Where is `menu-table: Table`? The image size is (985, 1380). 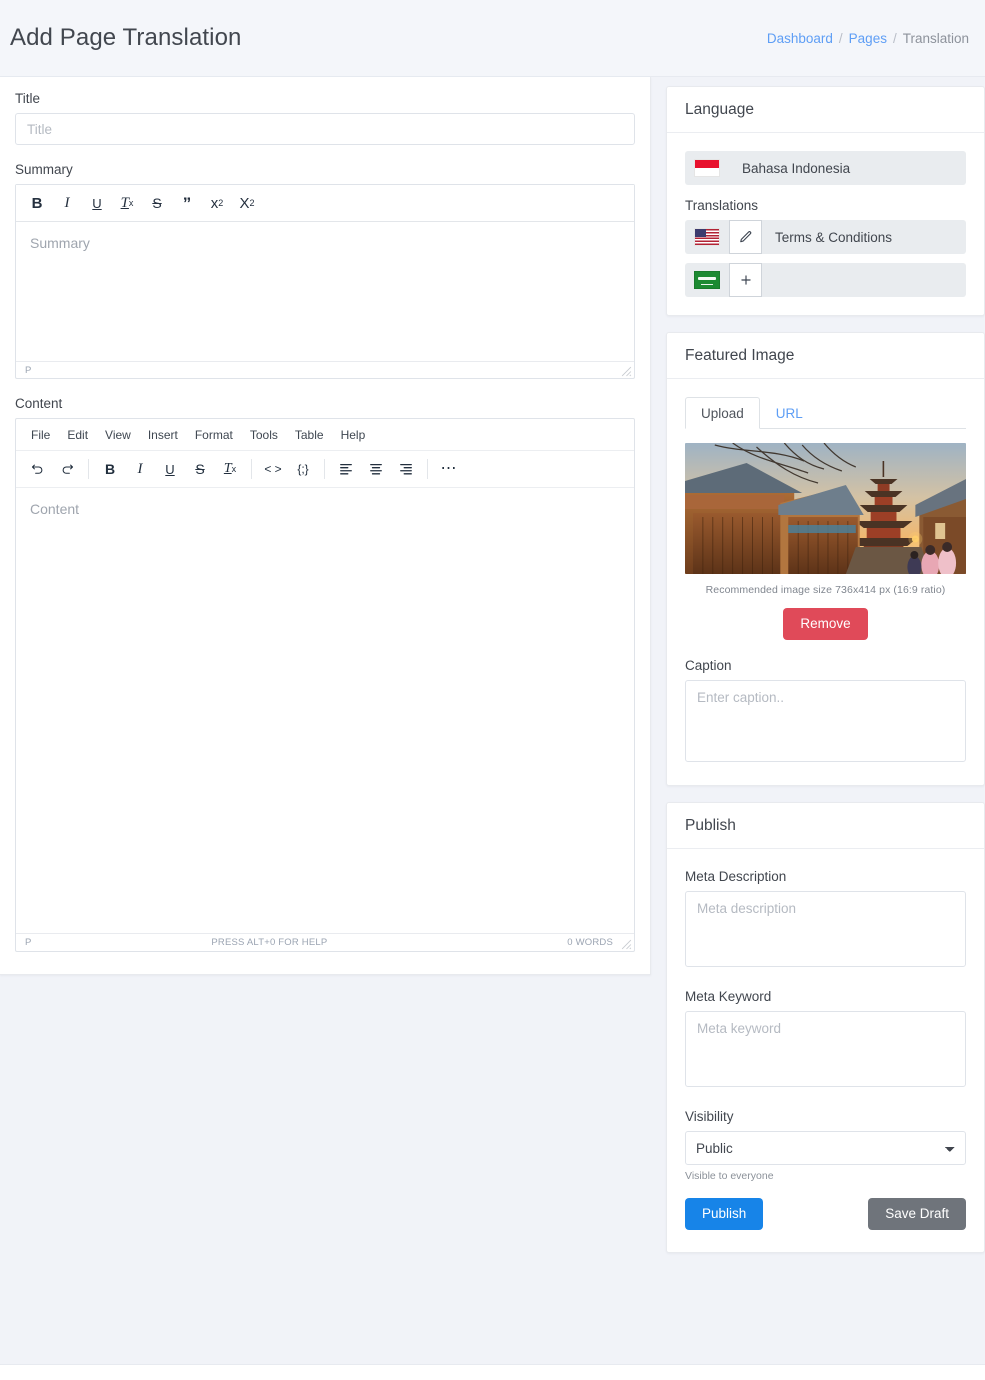 menu-table: Table is located at coordinates (309, 435).